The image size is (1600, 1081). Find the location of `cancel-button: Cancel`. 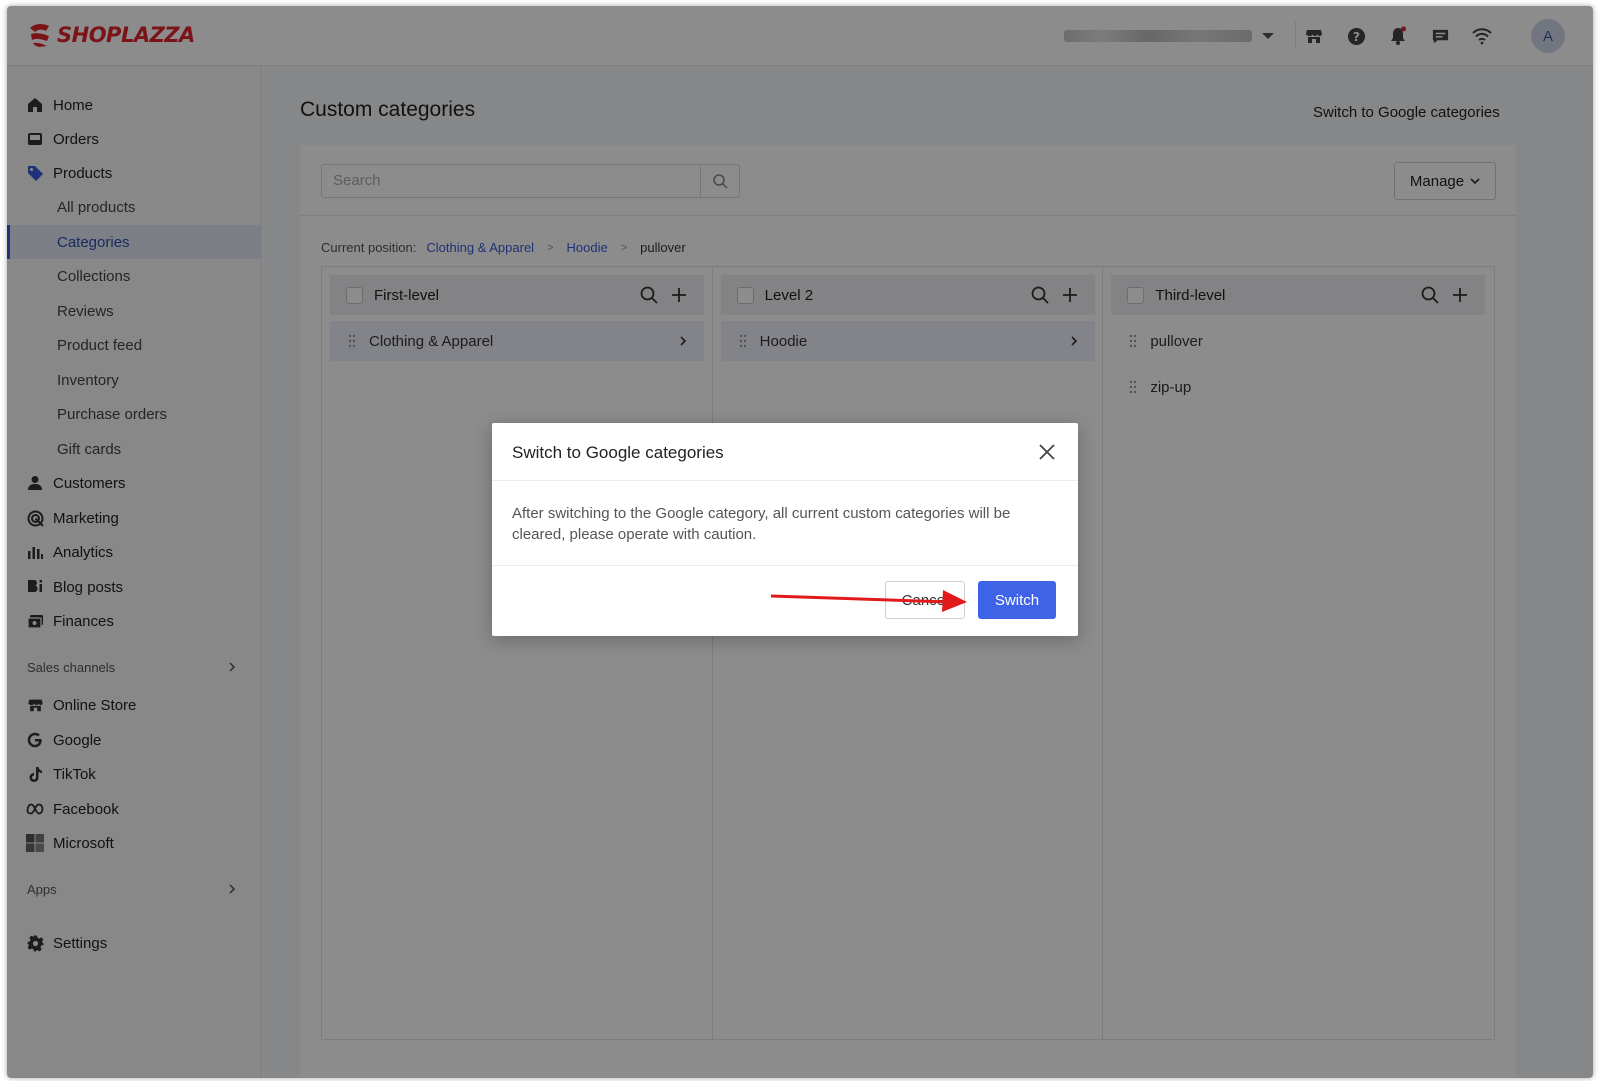

cancel-button: Cancel is located at coordinates (925, 600).